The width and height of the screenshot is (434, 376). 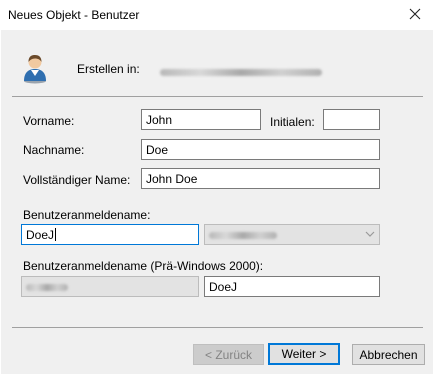 What do you see at coordinates (228, 354) in the screenshot?
I see `back-button: < Zurück` at bounding box center [228, 354].